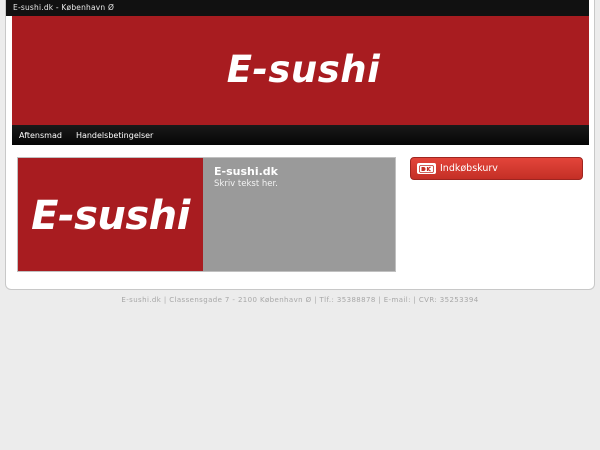 The width and height of the screenshot is (600, 450). What do you see at coordinates (64, 7) in the screenshot?
I see `top-bar-text: E-sushi.dk - København Ø` at bounding box center [64, 7].